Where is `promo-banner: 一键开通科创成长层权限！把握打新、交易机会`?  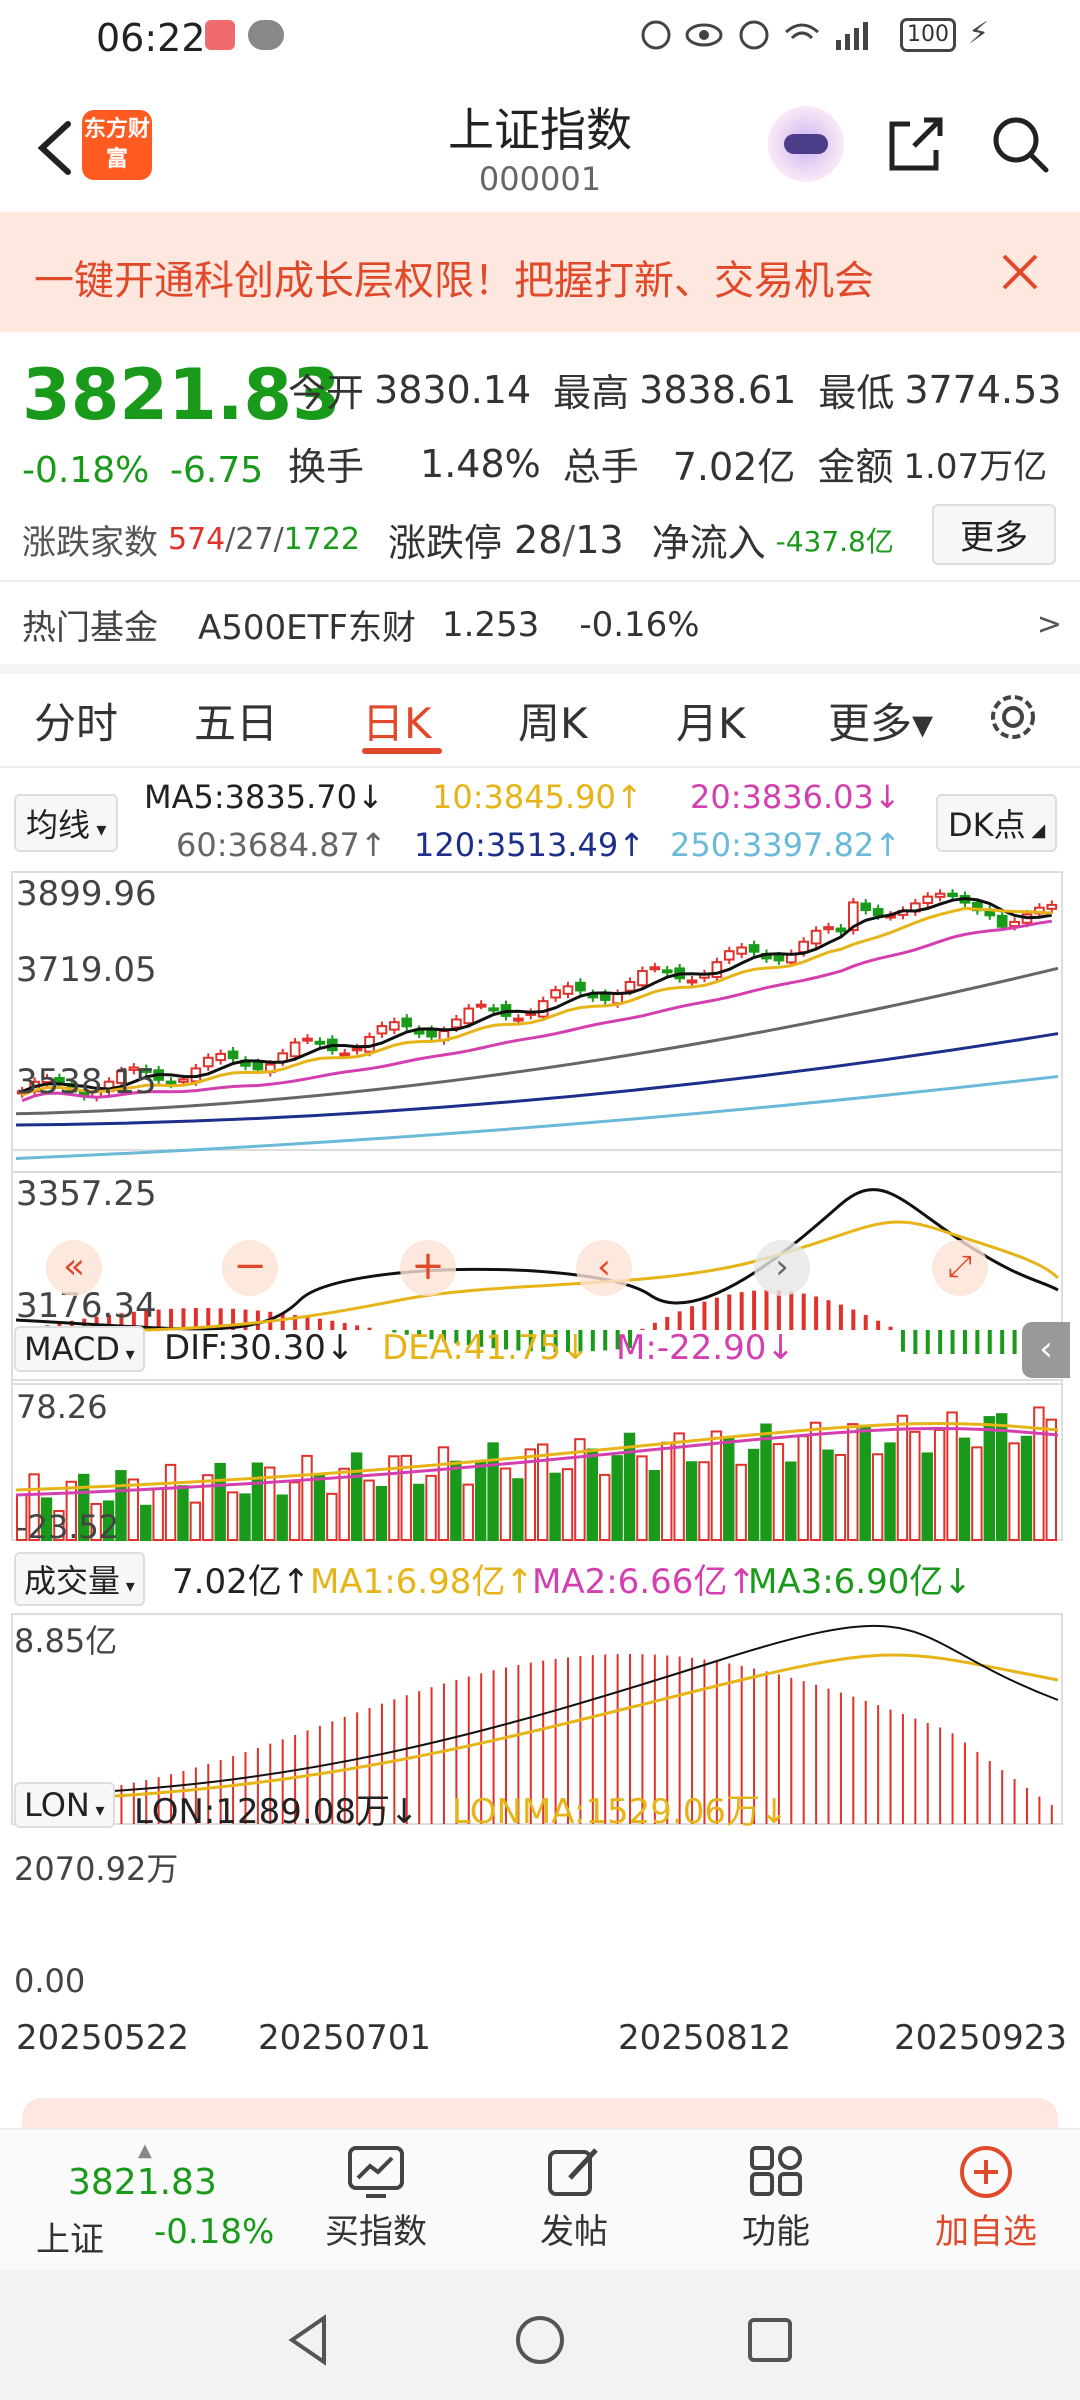 promo-banner: 一键开通科创成长层权限！把握打新、交易机会 is located at coordinates (540, 272).